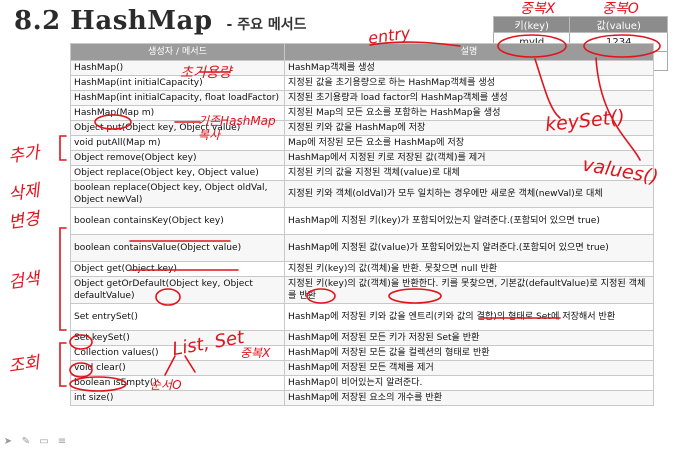 The image size is (678, 455). What do you see at coordinates (177, 83) in the screenshot?
I see `method-signature: HashMap(int initialCapacity)` at bounding box center [177, 83].